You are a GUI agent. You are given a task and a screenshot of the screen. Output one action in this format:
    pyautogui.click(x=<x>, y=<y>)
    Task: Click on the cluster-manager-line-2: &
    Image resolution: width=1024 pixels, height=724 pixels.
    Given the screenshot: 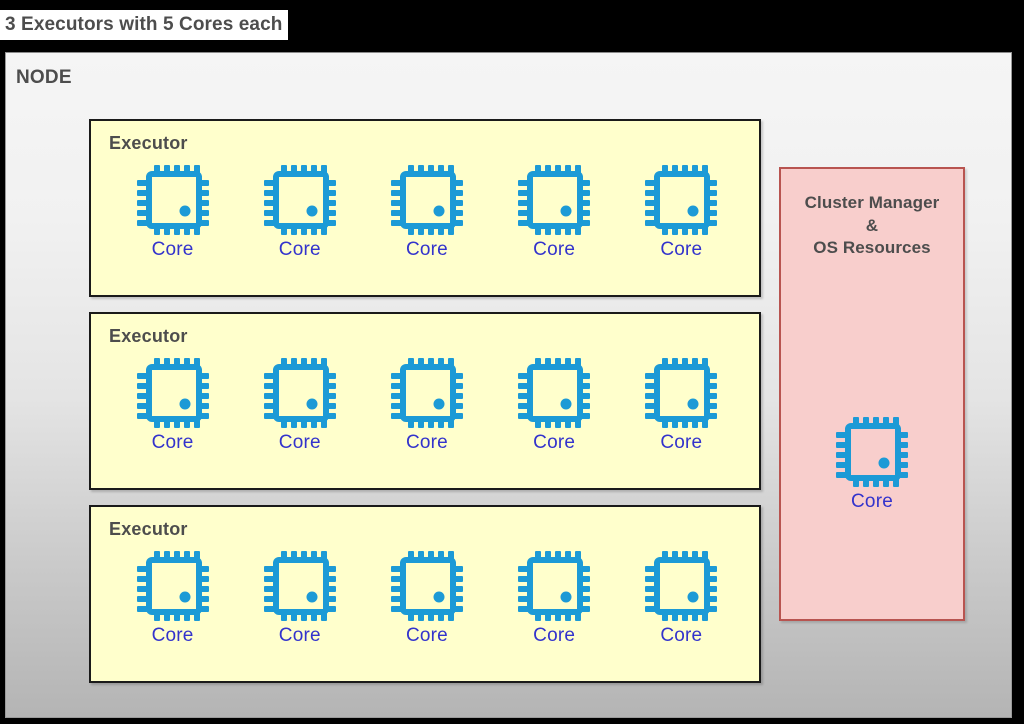 What is the action you would take?
    pyautogui.click(x=872, y=225)
    